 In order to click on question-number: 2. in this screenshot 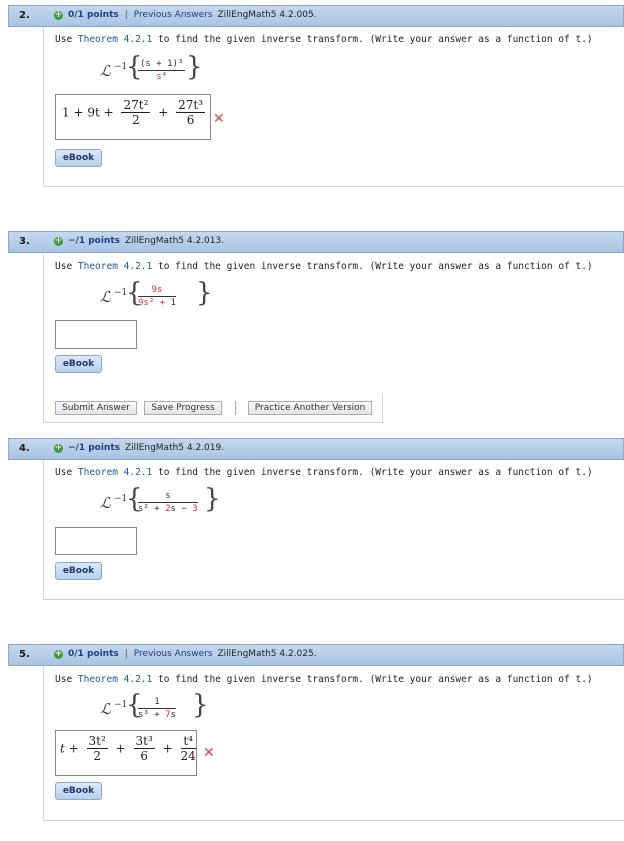, I will do `click(24, 15)`.